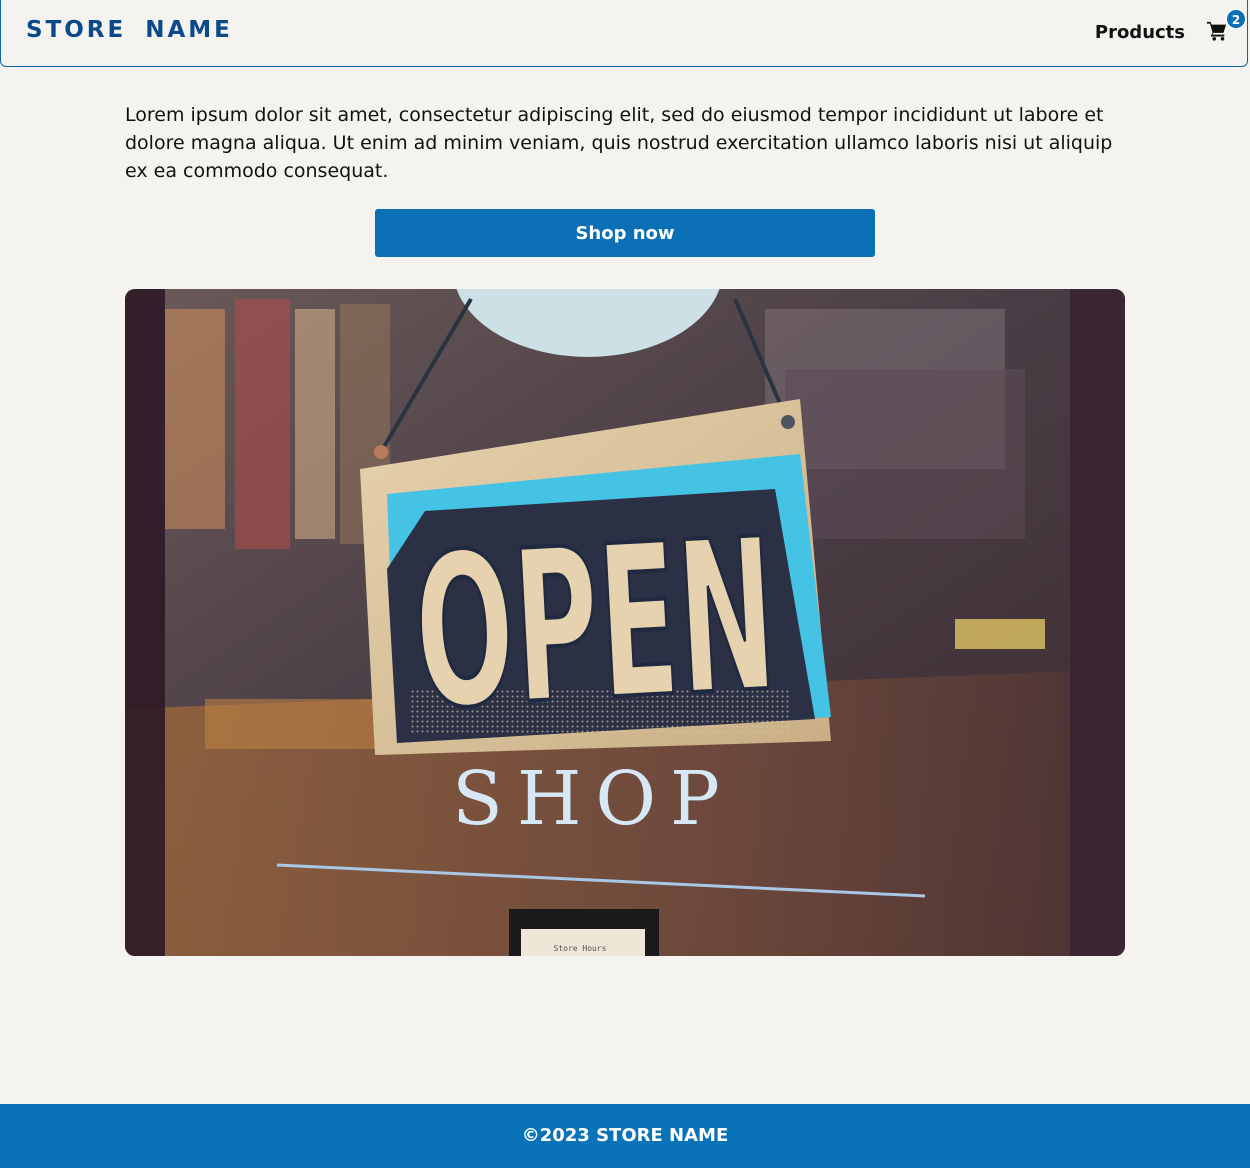  What do you see at coordinates (593, 799) in the screenshot?
I see `window-shop-text: SHOP` at bounding box center [593, 799].